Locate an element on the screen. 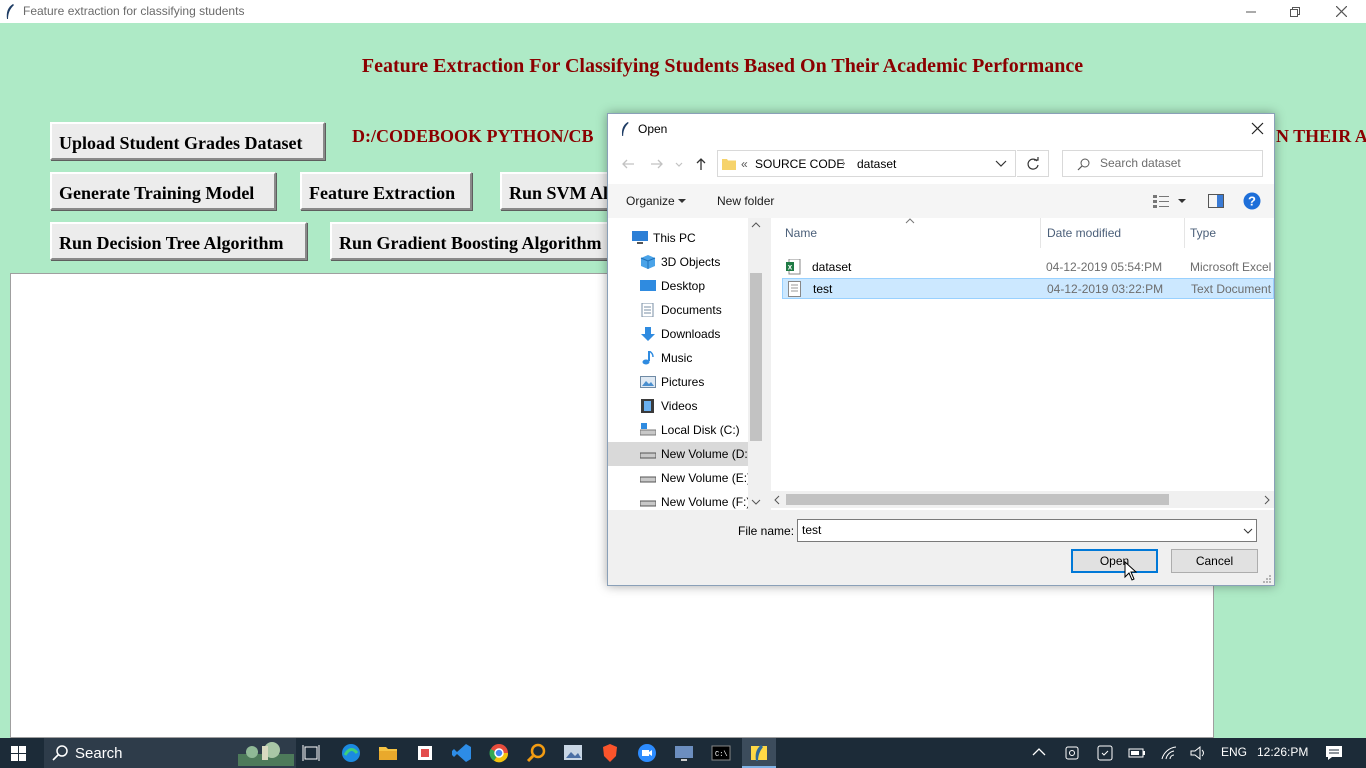 This screenshot has height=768, width=1366. column-header-name: Name is located at coordinates (801, 233).